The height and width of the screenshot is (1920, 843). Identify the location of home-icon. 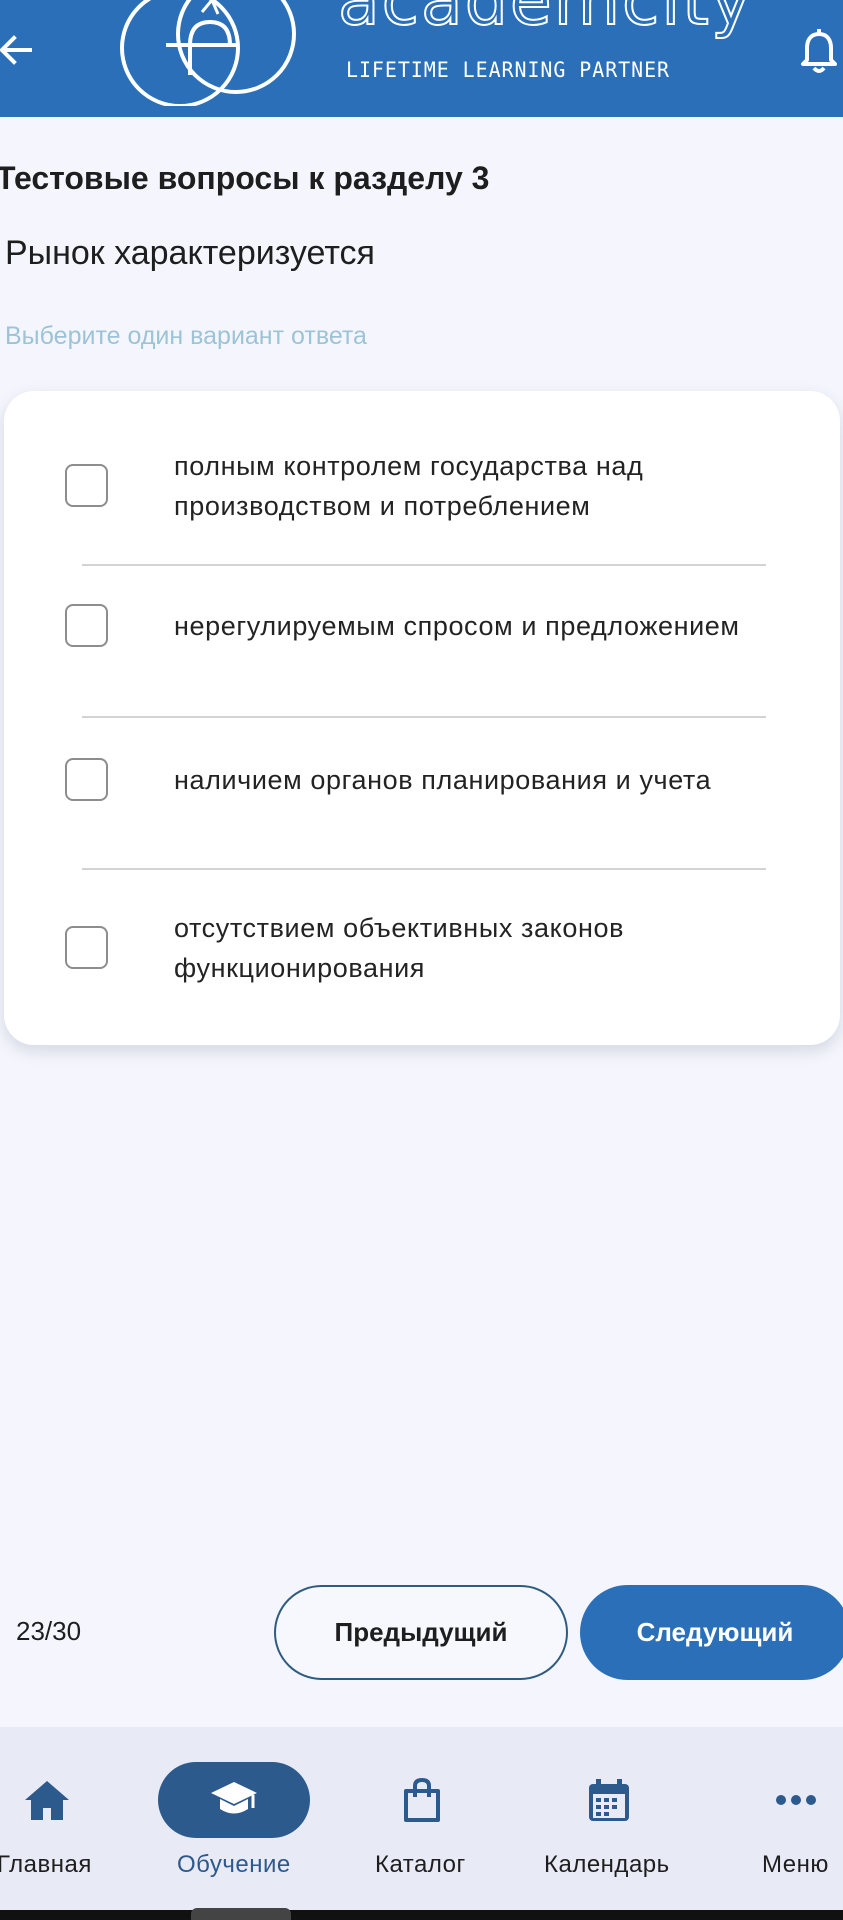
(47, 1800).